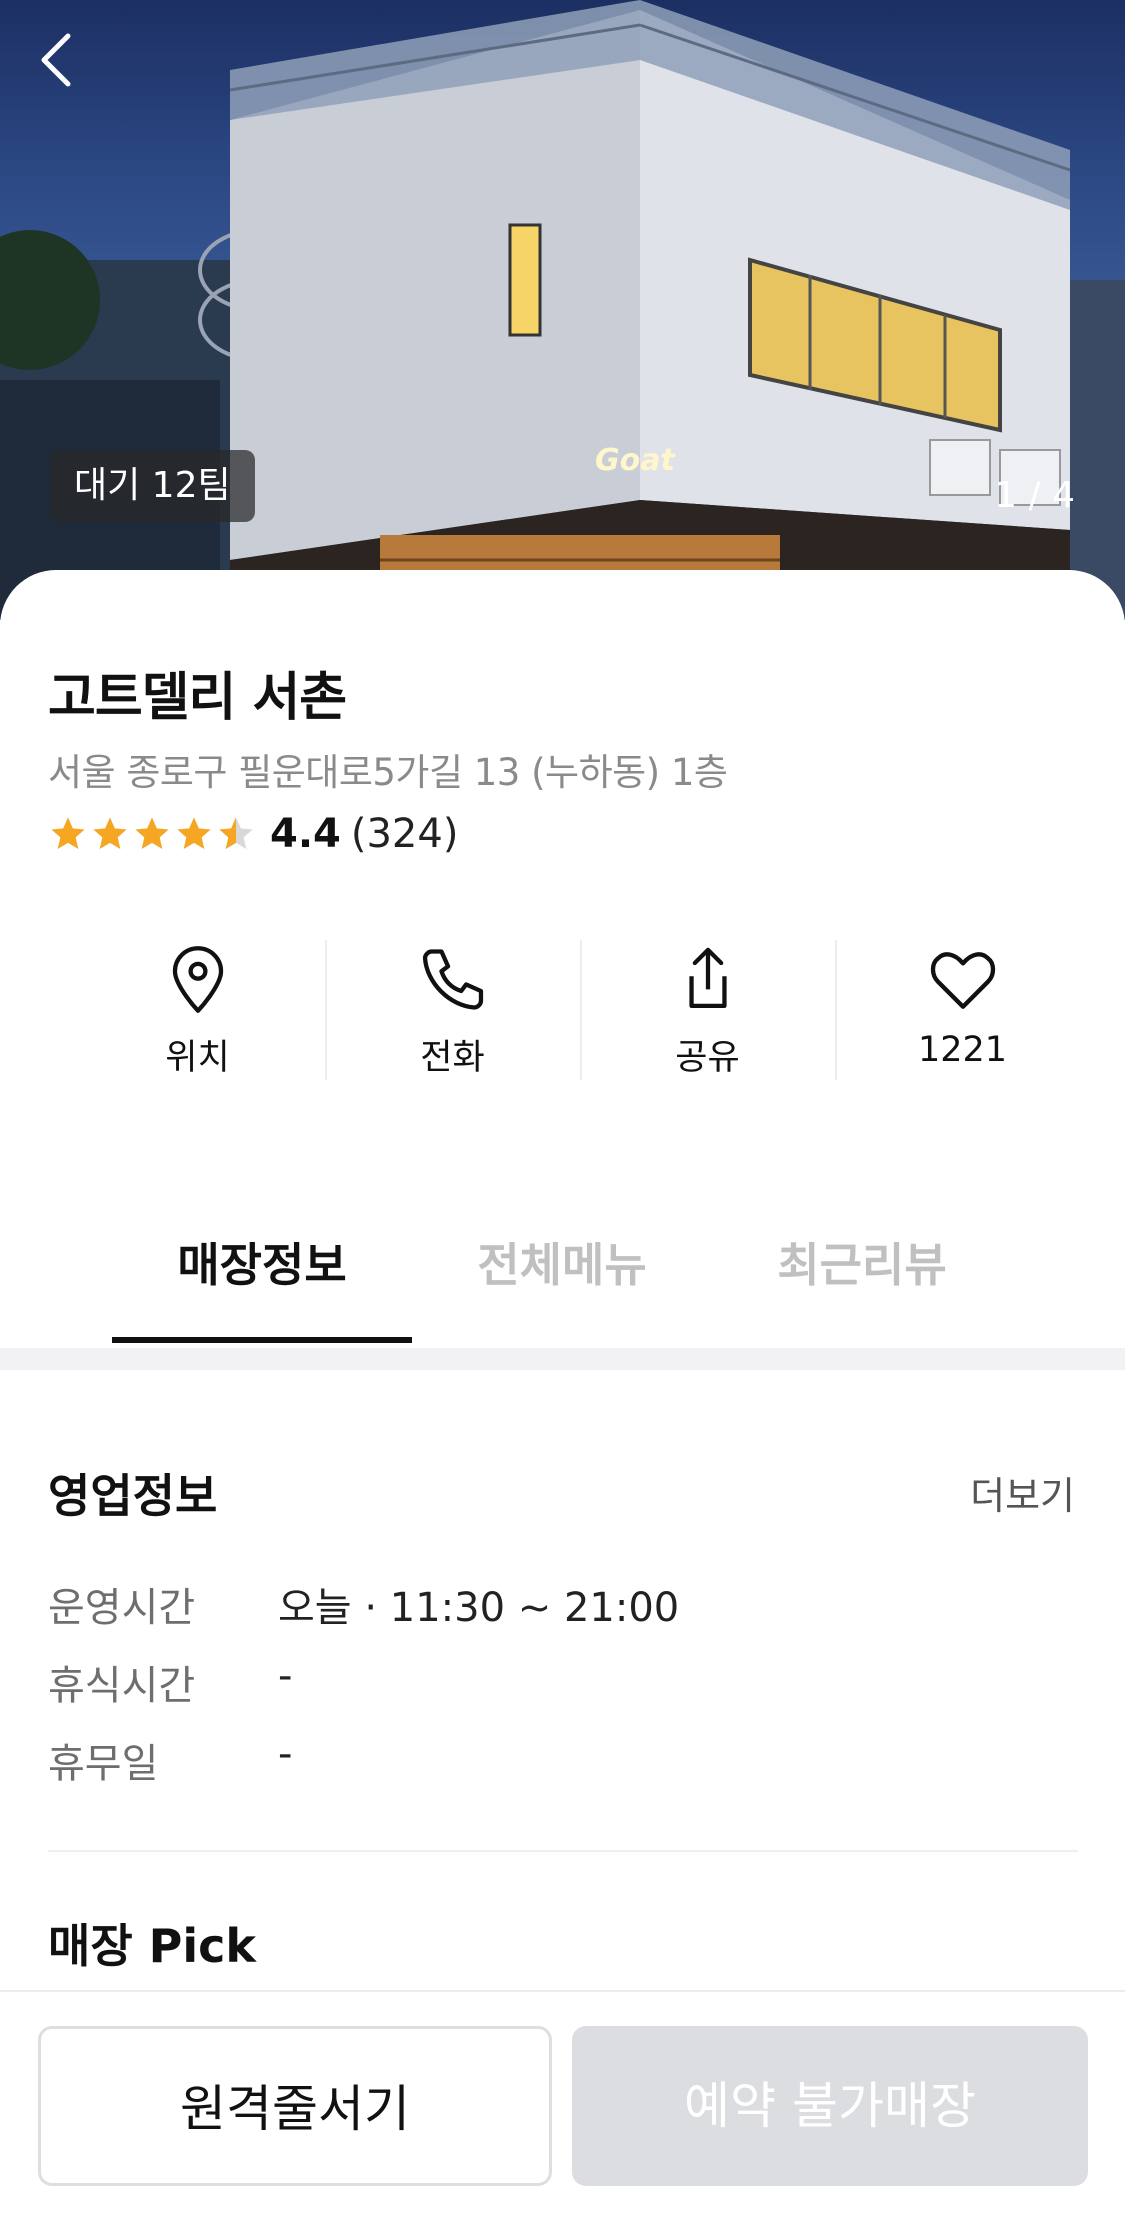 The image size is (1125, 2216). What do you see at coordinates (152, 486) in the screenshot?
I see `waiting-teams-badge: 대기 12팀` at bounding box center [152, 486].